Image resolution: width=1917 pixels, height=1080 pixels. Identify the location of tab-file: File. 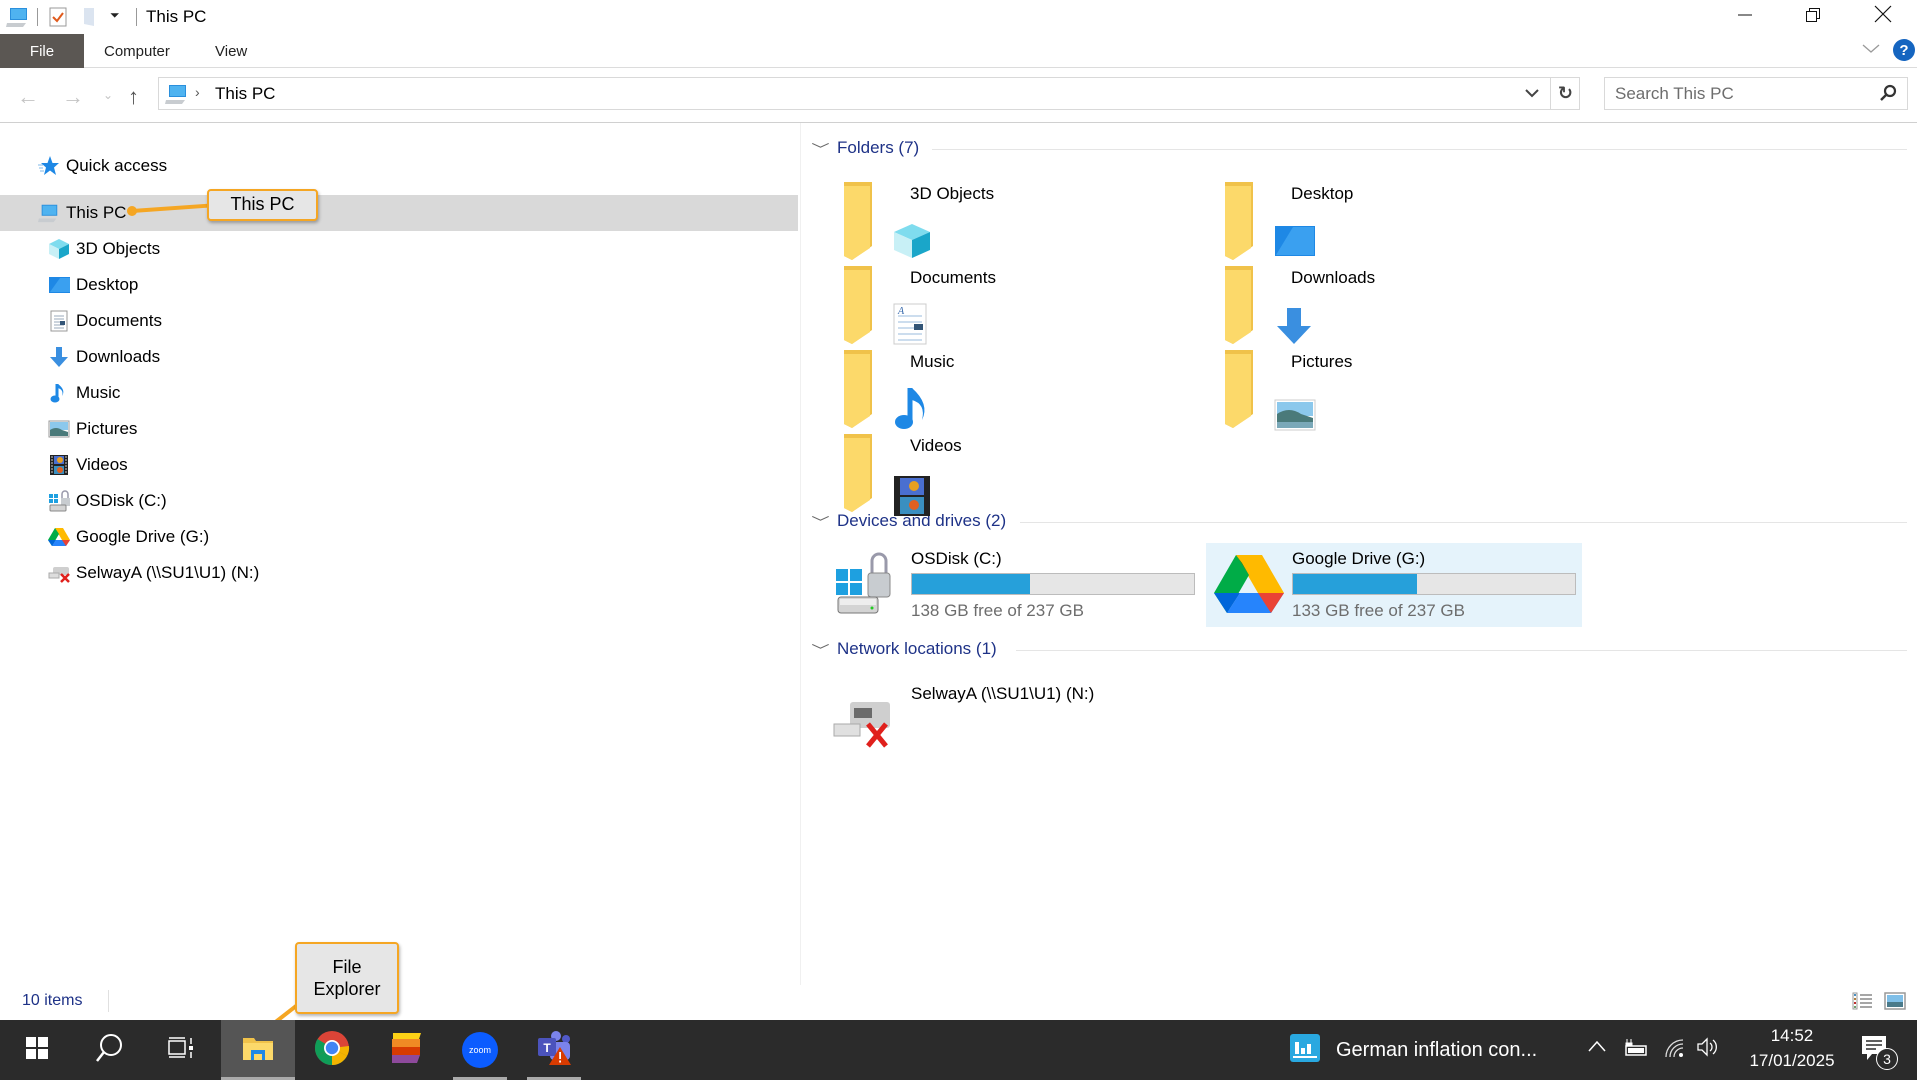
(42, 51).